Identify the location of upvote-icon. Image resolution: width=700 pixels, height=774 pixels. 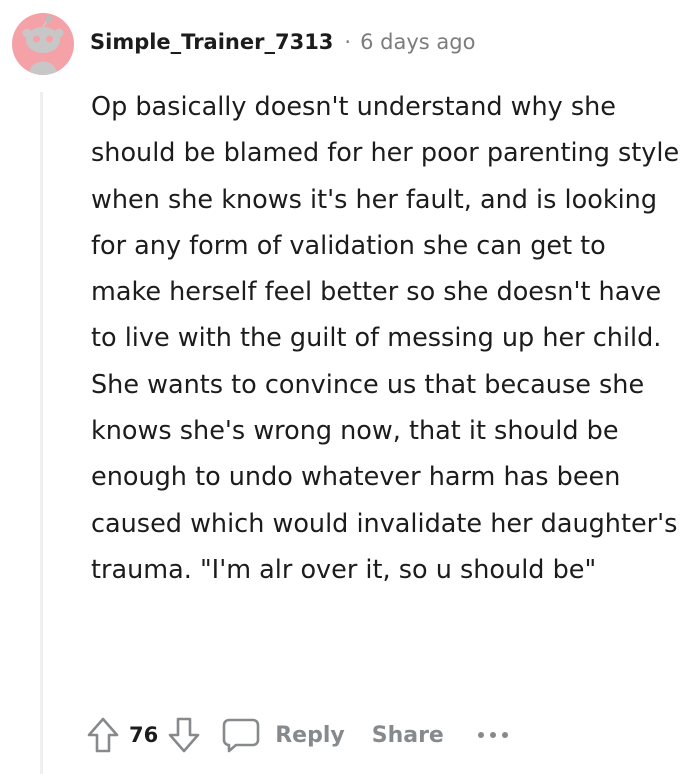
(103, 735).